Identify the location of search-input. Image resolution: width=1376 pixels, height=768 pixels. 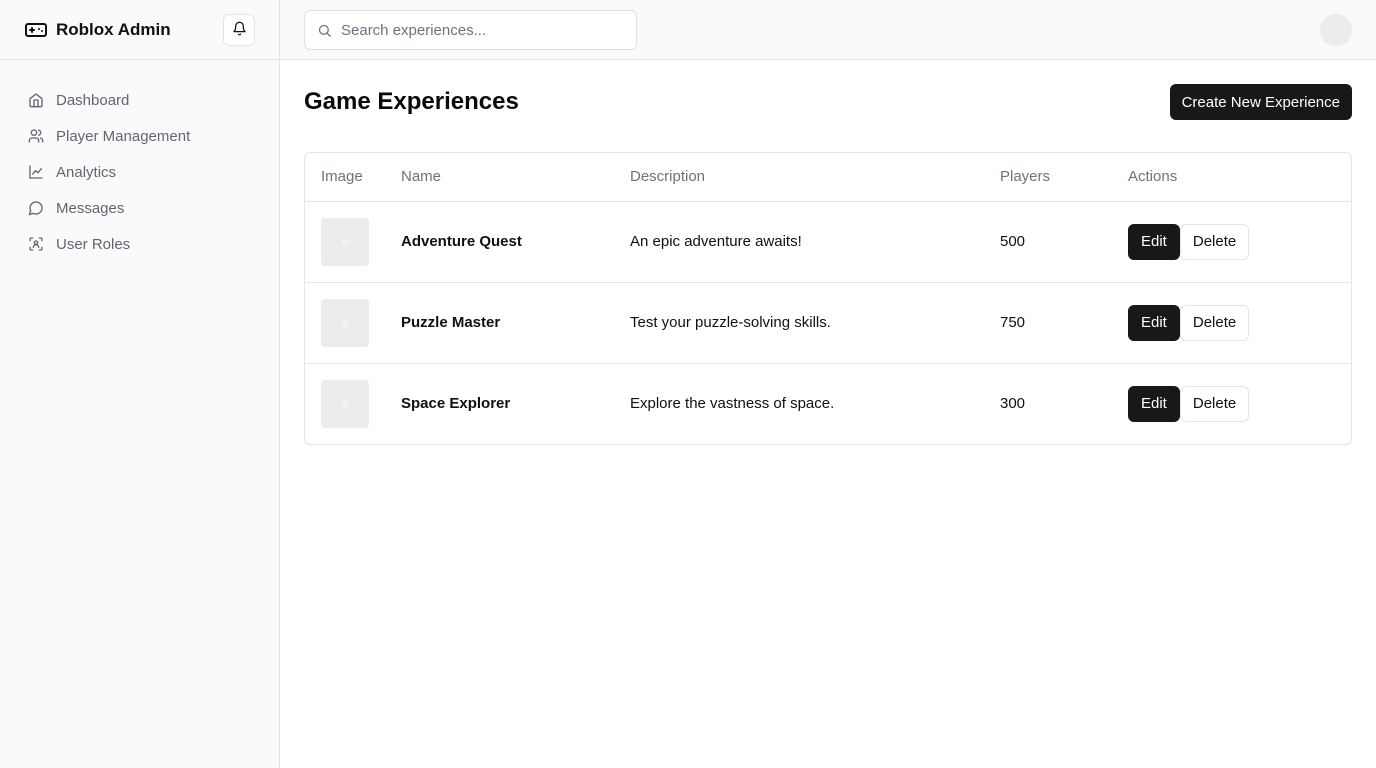
(481, 30).